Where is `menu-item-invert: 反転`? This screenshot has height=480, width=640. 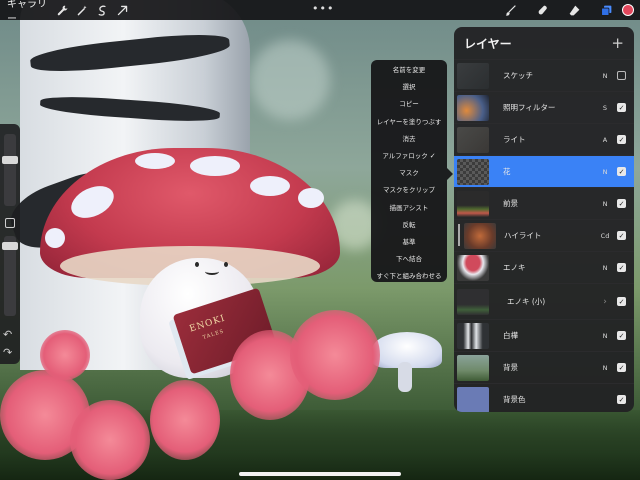 menu-item-invert: 反転 is located at coordinates (409, 225).